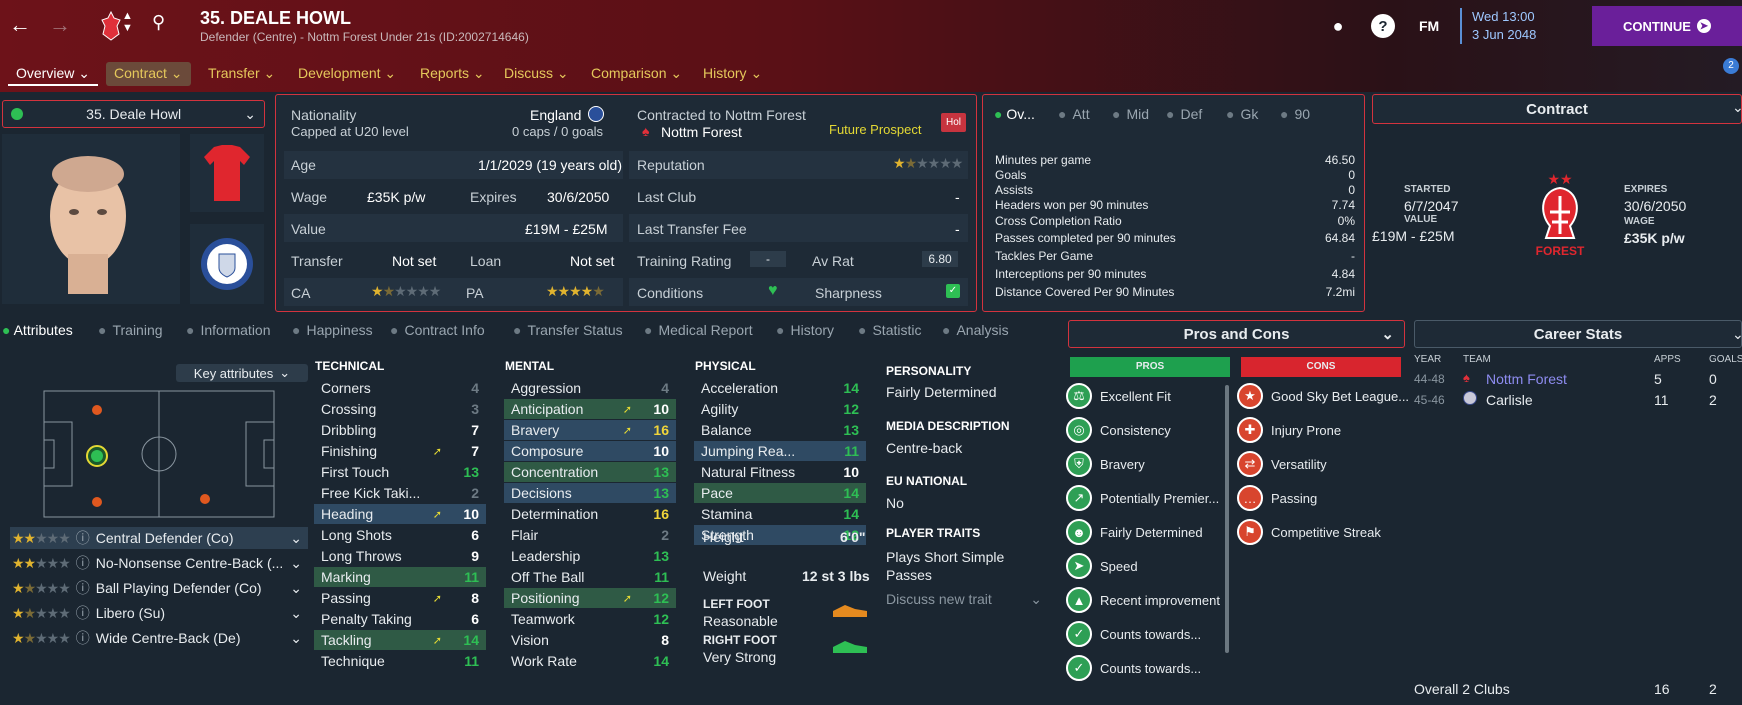 The image size is (1742, 705). Describe the element at coordinates (590, 388) in the screenshot. I see `attribute-row: Aggression 4` at that location.